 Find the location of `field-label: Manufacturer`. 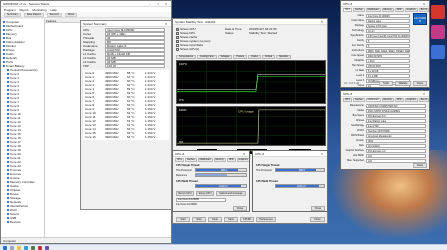

field-label: Manufacturer is located at coordinates (356, 105).